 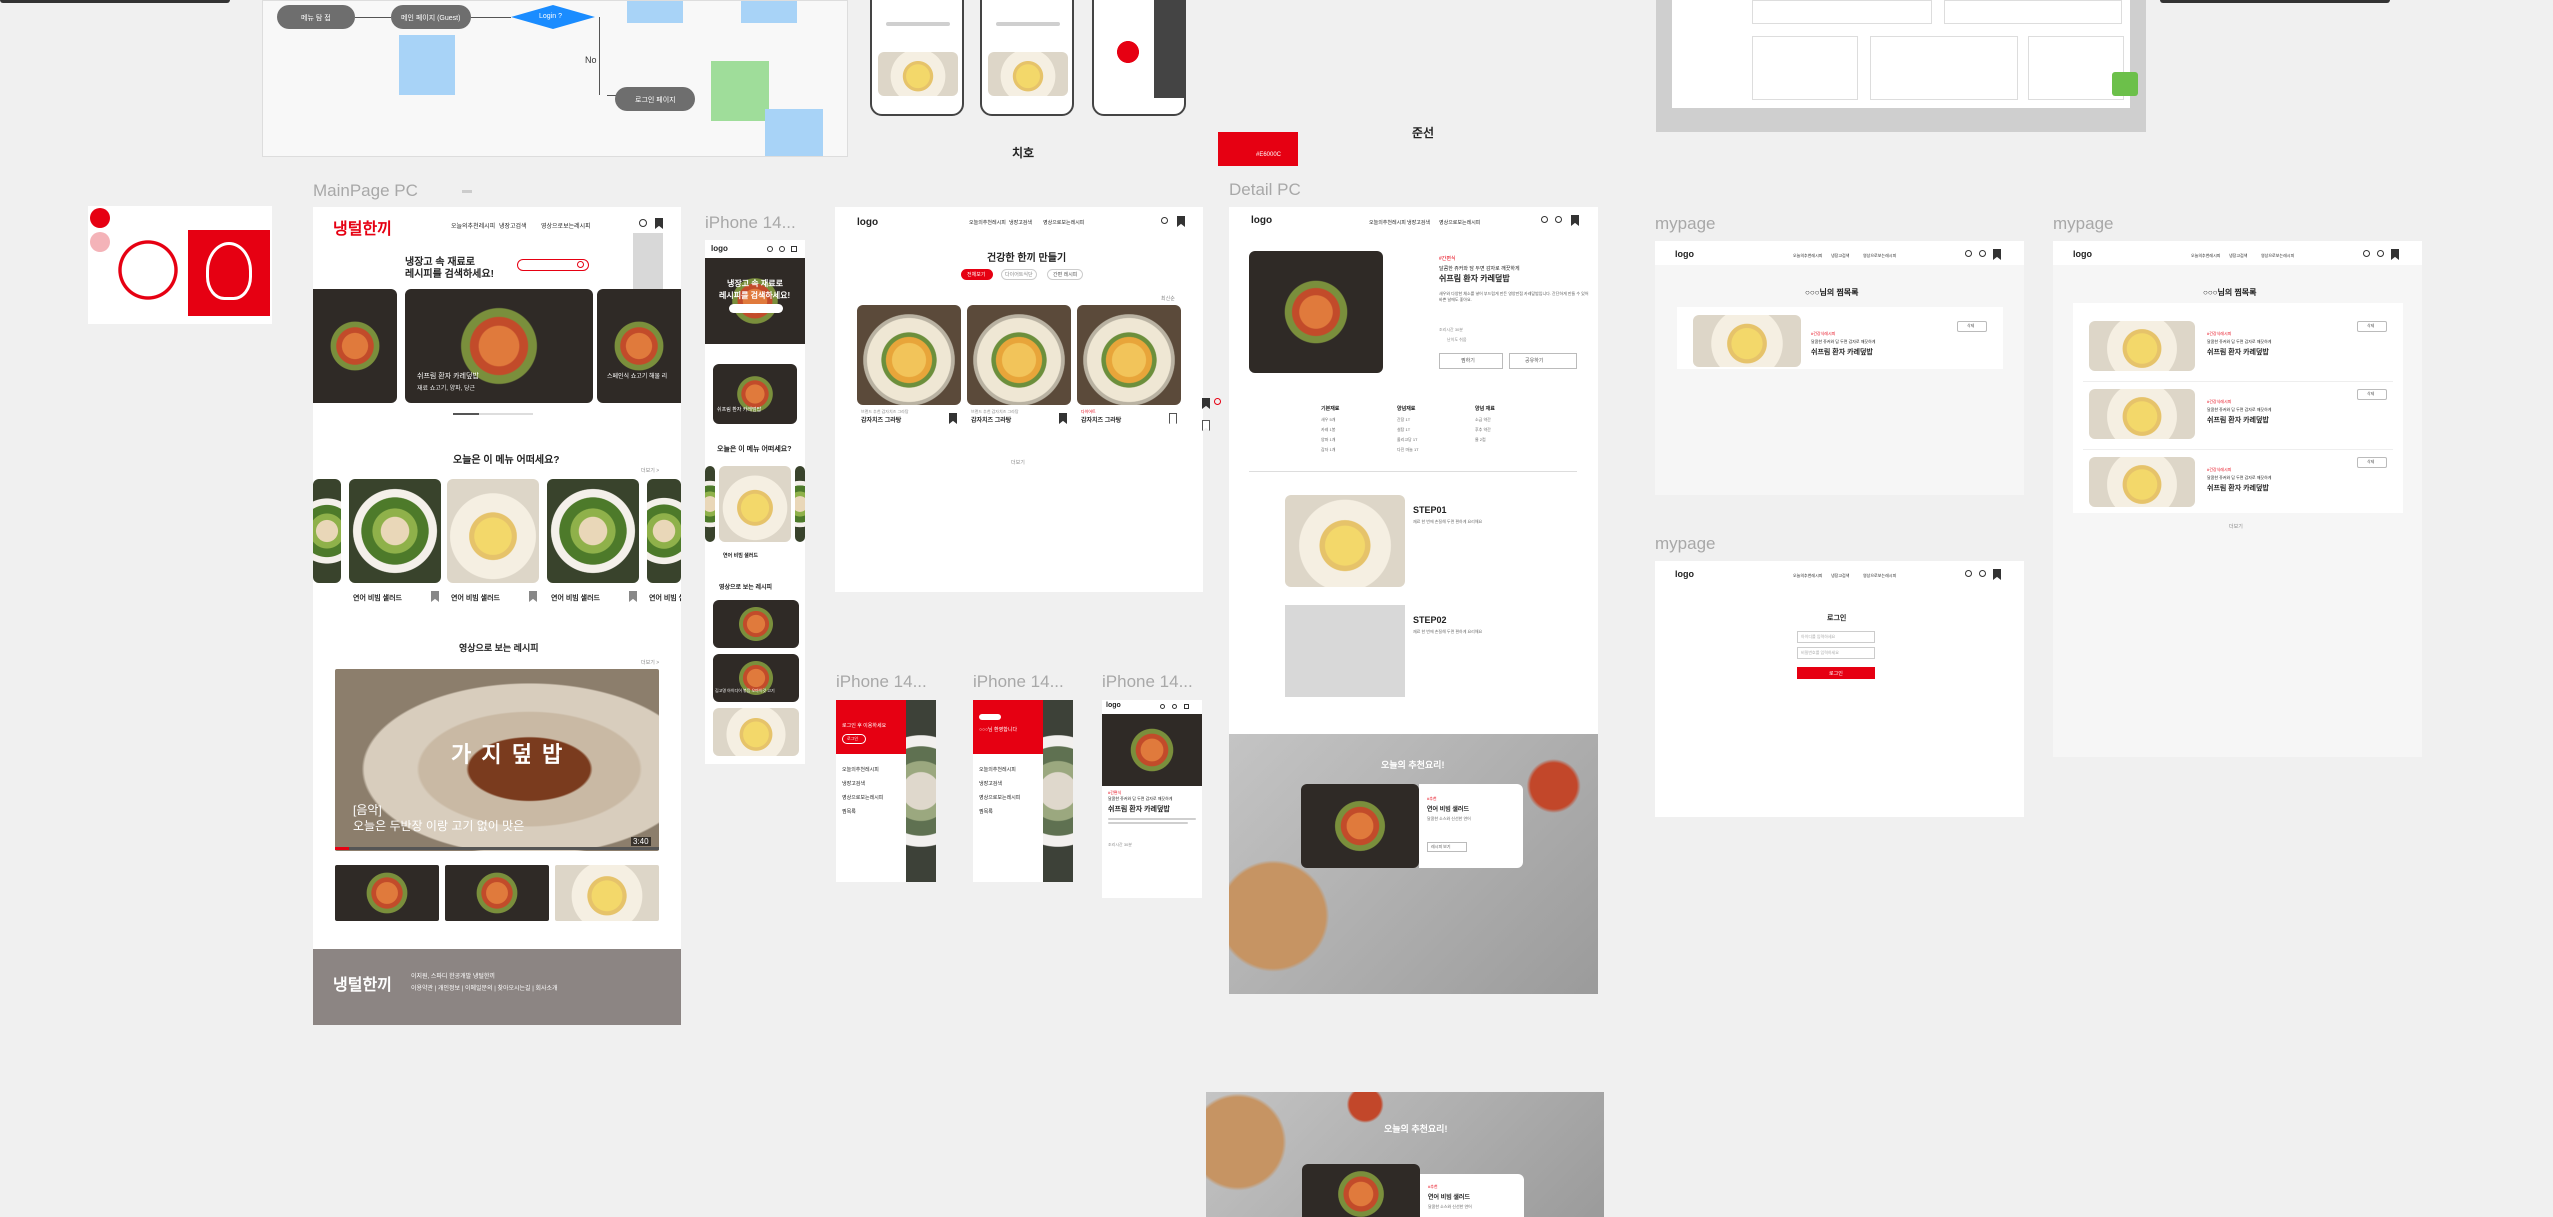 I want to click on reco-card: #추천 연어 비빔 샐러드 달콤한 소스와 신선한 연어 레시피 보기, so click(x=1471, y=826).